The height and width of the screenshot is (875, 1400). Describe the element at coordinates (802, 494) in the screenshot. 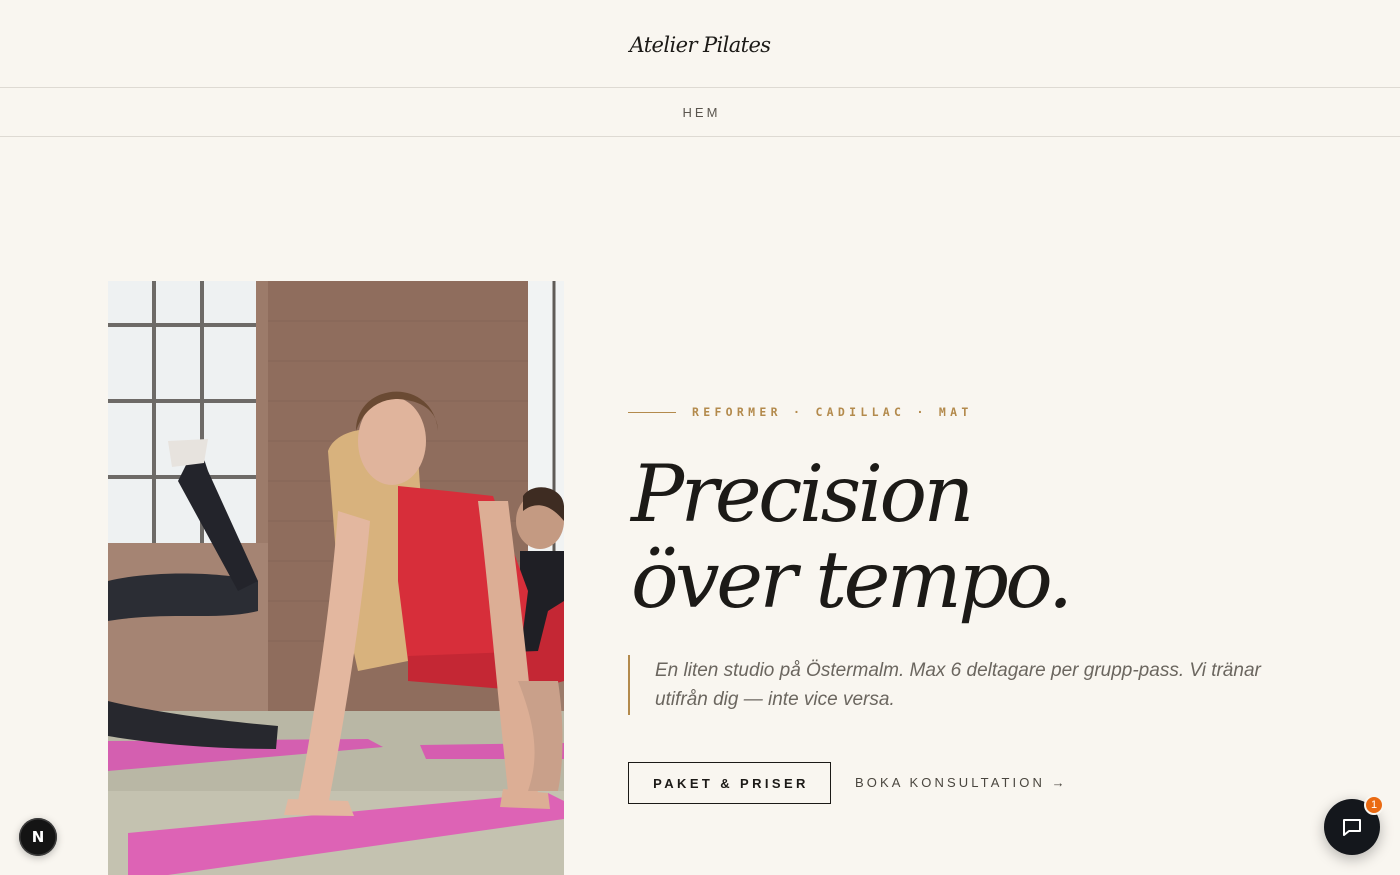

I see `headline-line-1: Precision` at that location.